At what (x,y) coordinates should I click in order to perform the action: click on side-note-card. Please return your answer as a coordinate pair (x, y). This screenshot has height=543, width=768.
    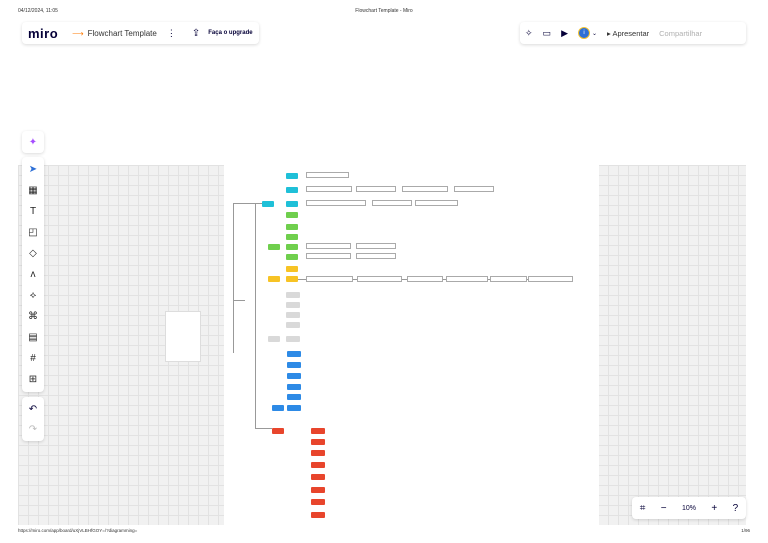
    Looking at the image, I should click on (183, 336).